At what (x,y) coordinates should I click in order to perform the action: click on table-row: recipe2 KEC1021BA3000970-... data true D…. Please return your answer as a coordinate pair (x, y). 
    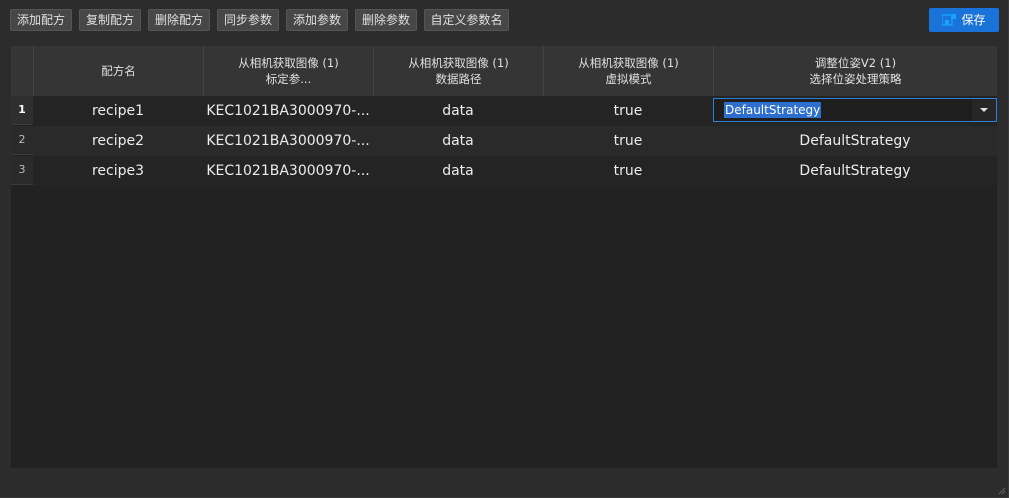
    Looking at the image, I should click on (515, 141).